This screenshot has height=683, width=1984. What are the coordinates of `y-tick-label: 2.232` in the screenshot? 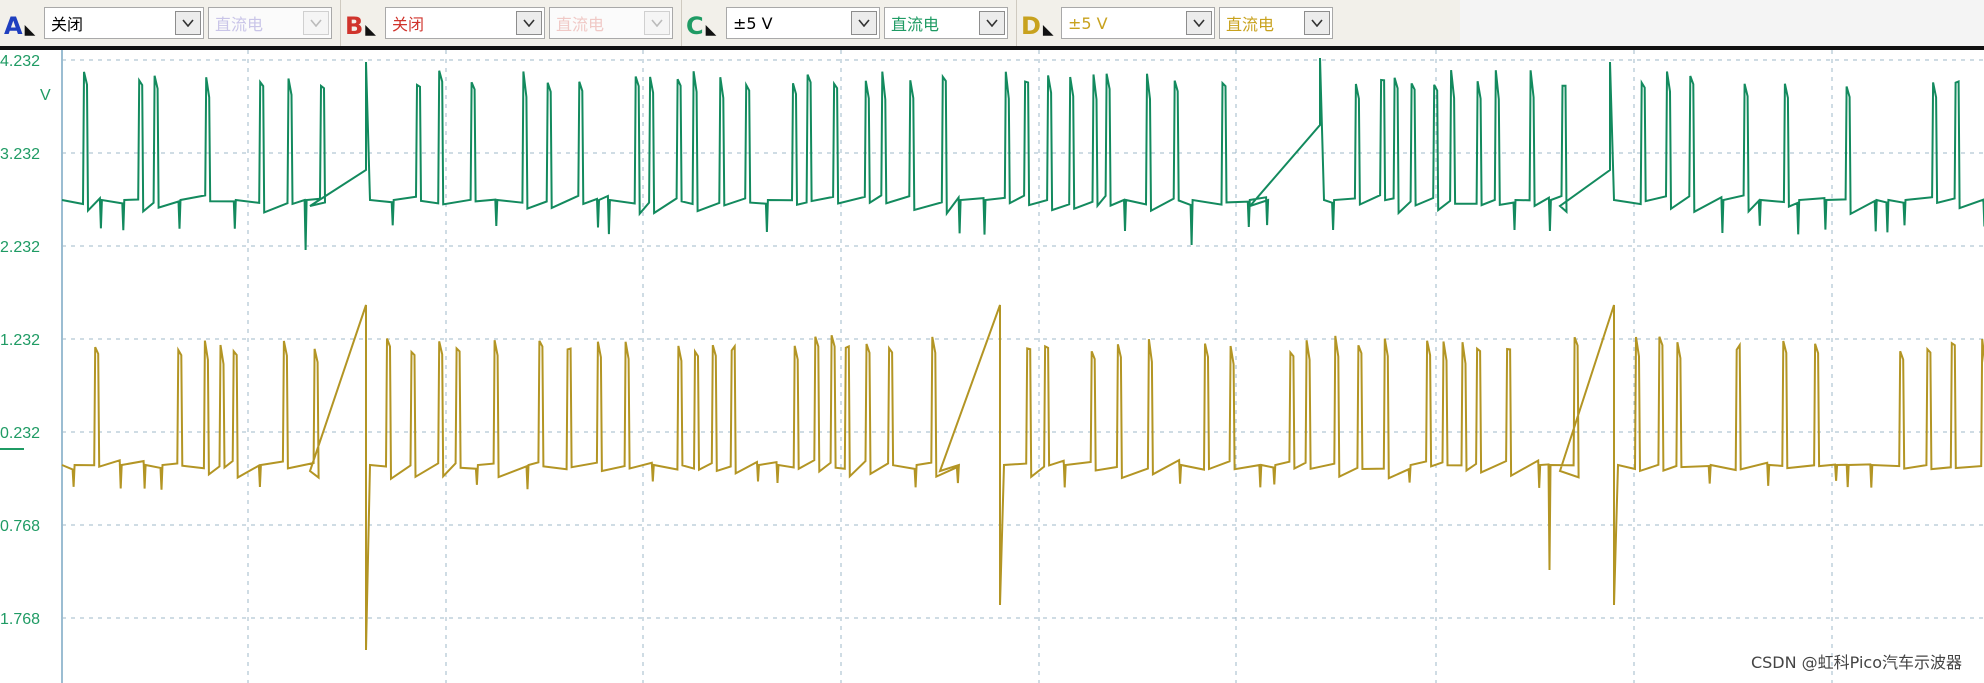 It's located at (20, 247).